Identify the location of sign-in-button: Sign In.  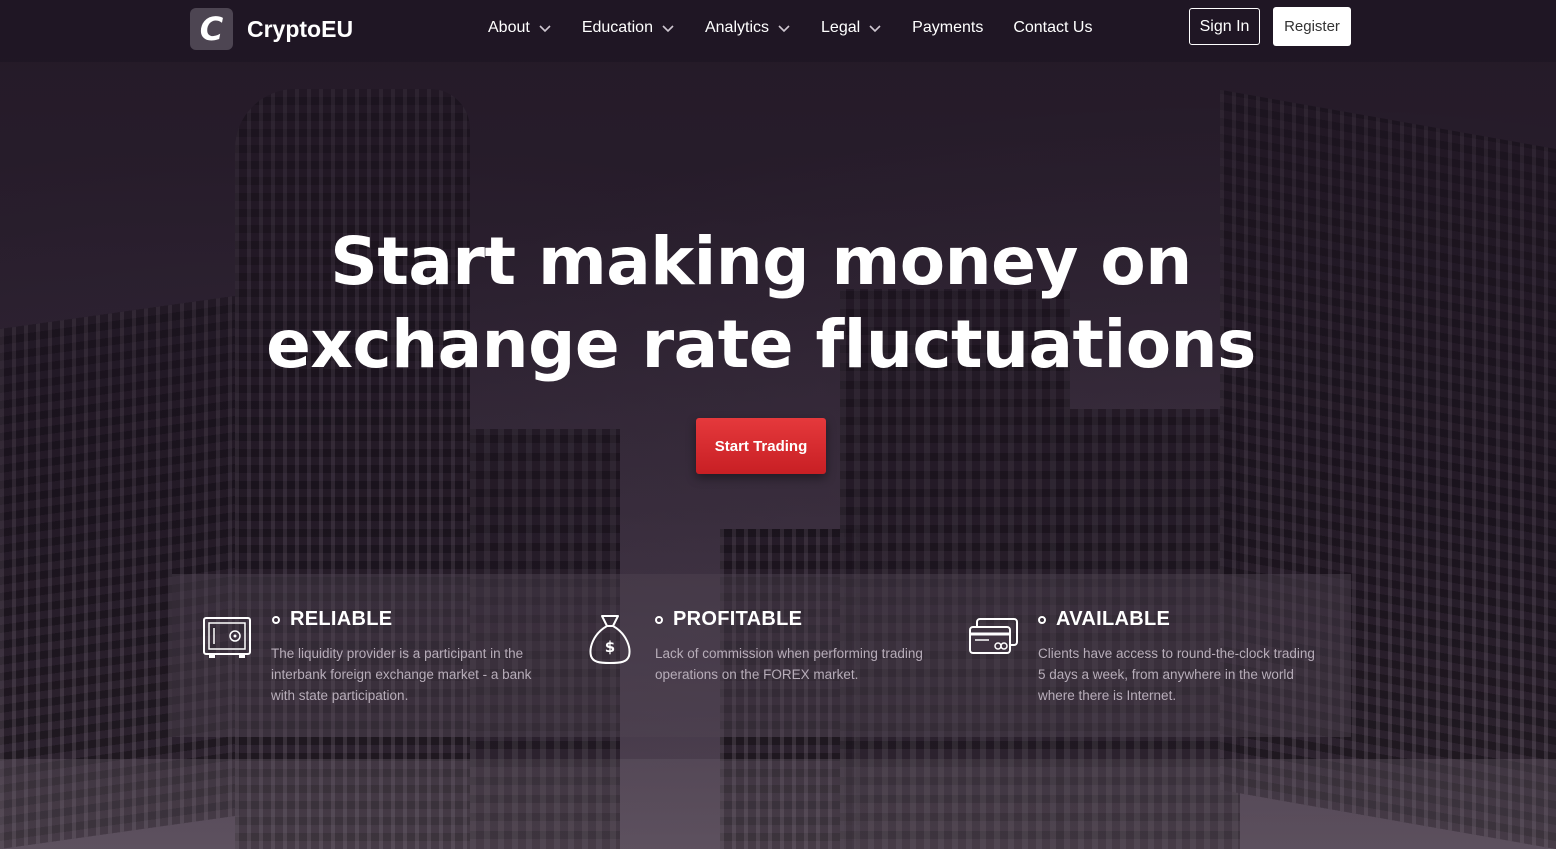
(1224, 26).